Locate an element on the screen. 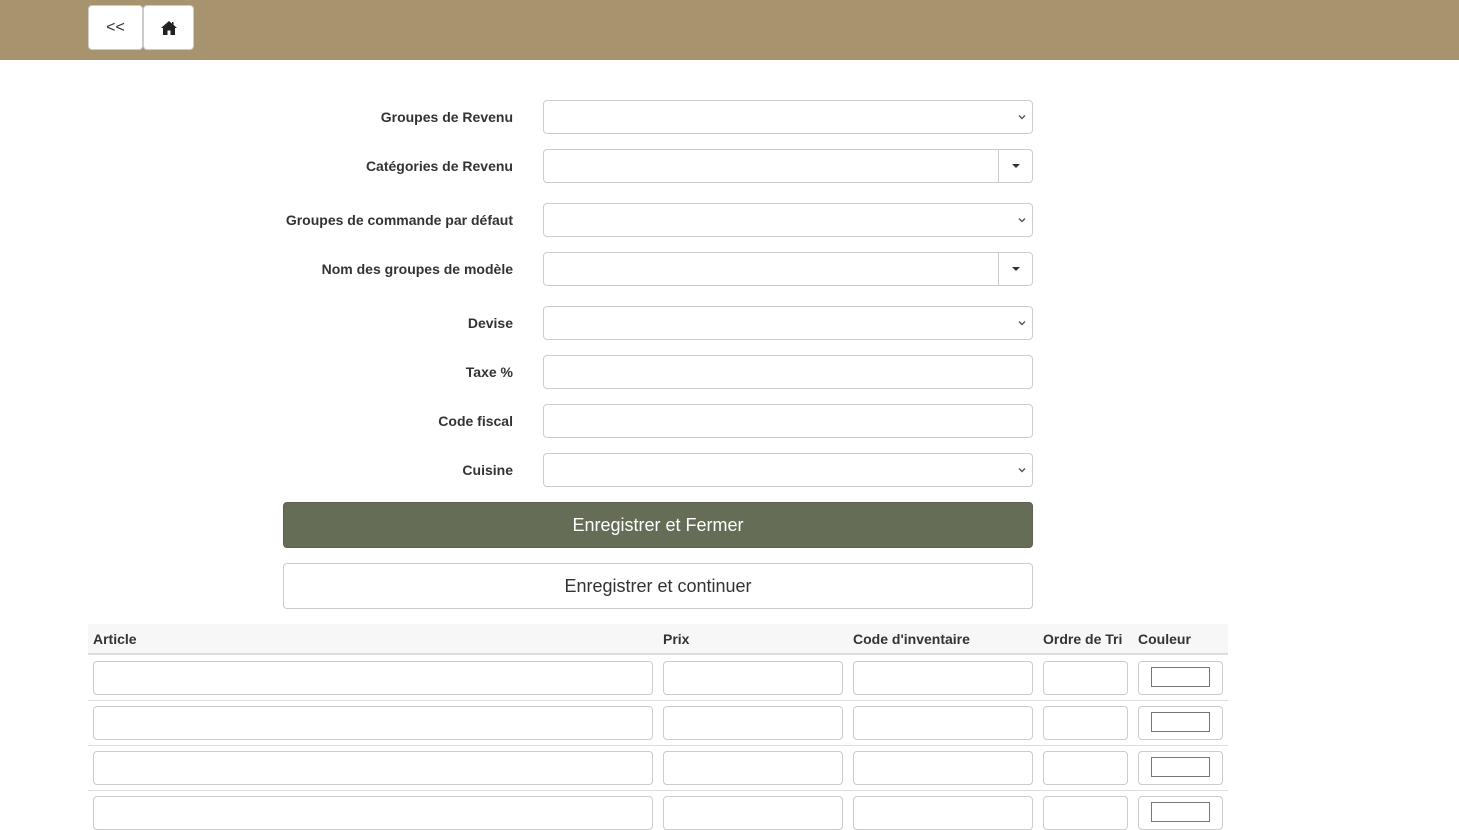 The width and height of the screenshot is (1459, 830). code-fiscal-input is located at coordinates (788, 421).